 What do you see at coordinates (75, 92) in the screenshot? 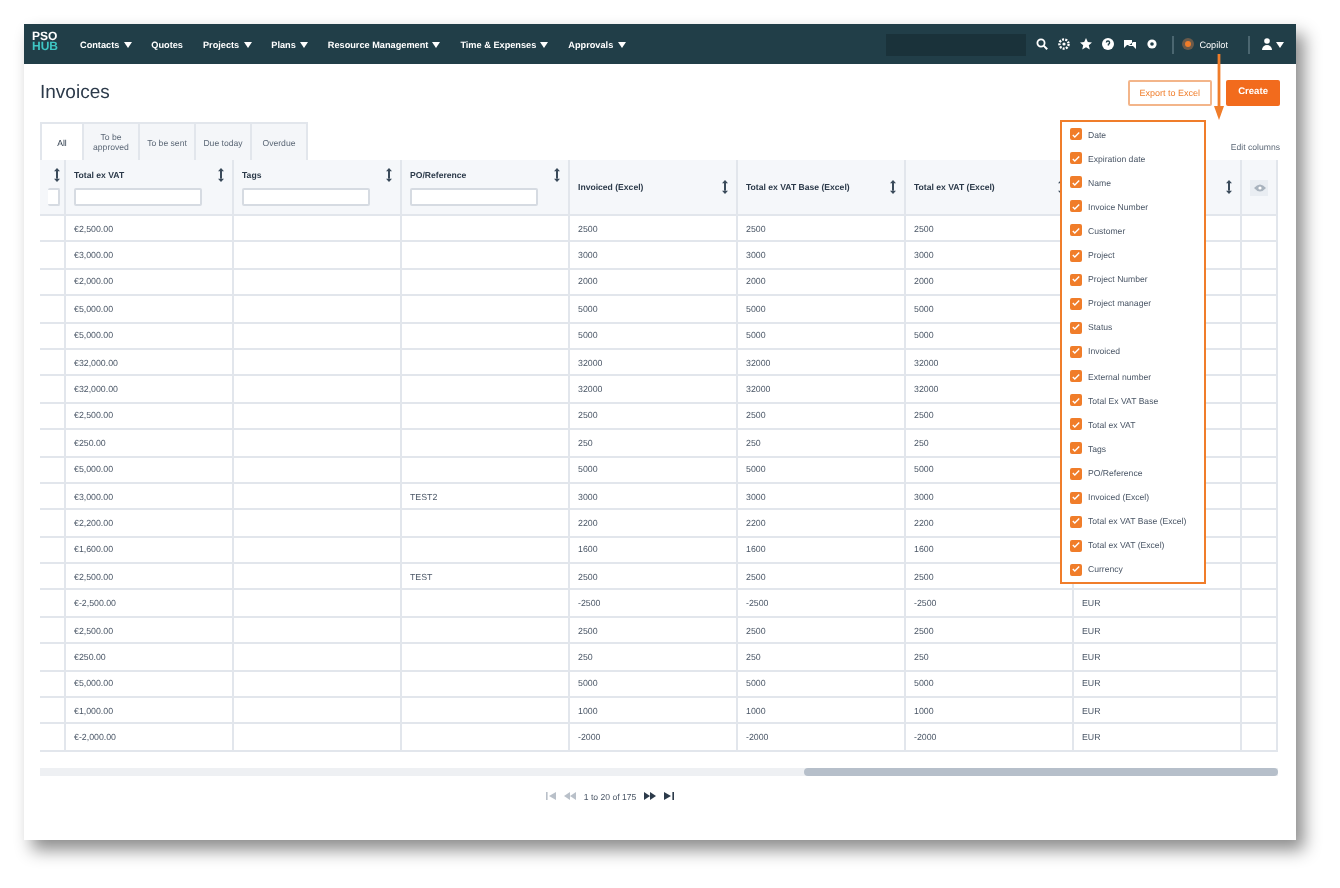
I see `page-title: Invoices` at bounding box center [75, 92].